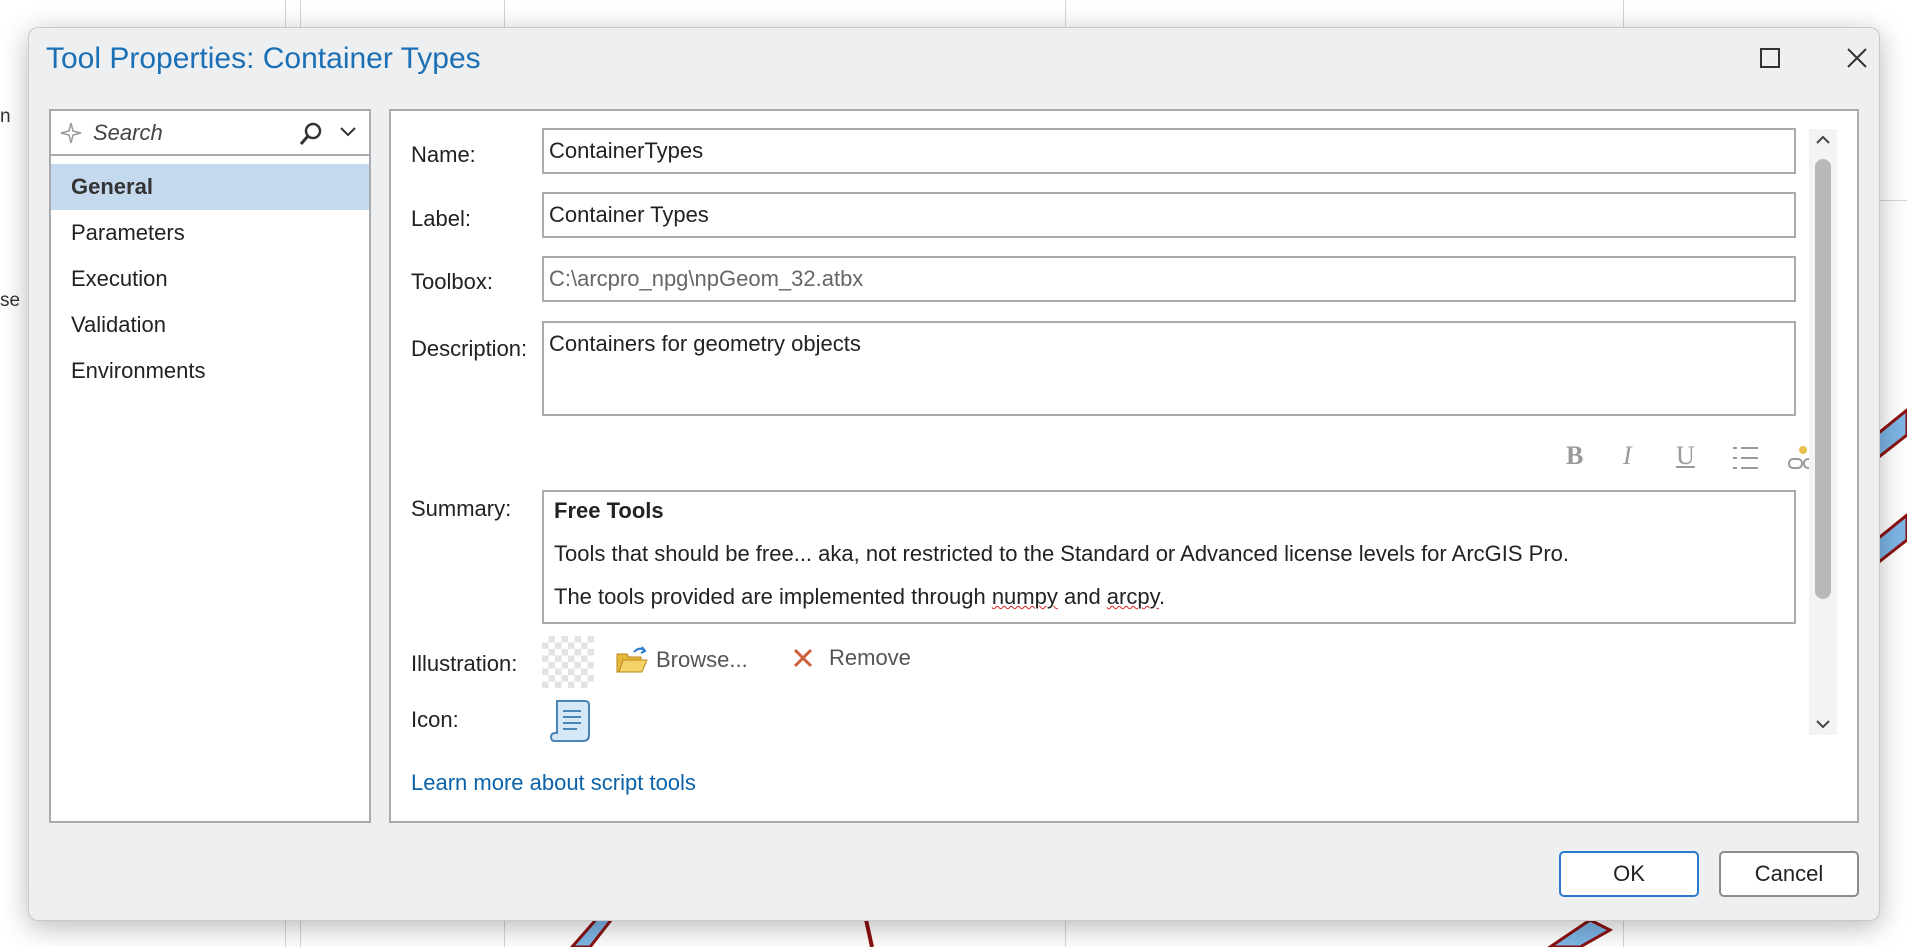 This screenshot has width=1907, height=947. What do you see at coordinates (441, 218) in the screenshot?
I see `label-label: Label:` at bounding box center [441, 218].